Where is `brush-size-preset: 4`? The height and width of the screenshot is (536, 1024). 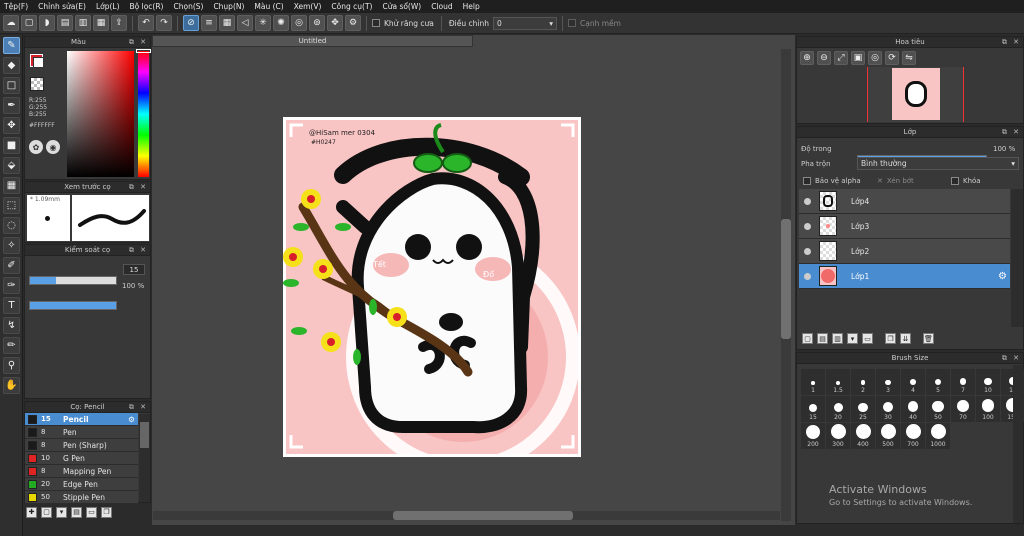 brush-size-preset: 4 is located at coordinates (913, 382).